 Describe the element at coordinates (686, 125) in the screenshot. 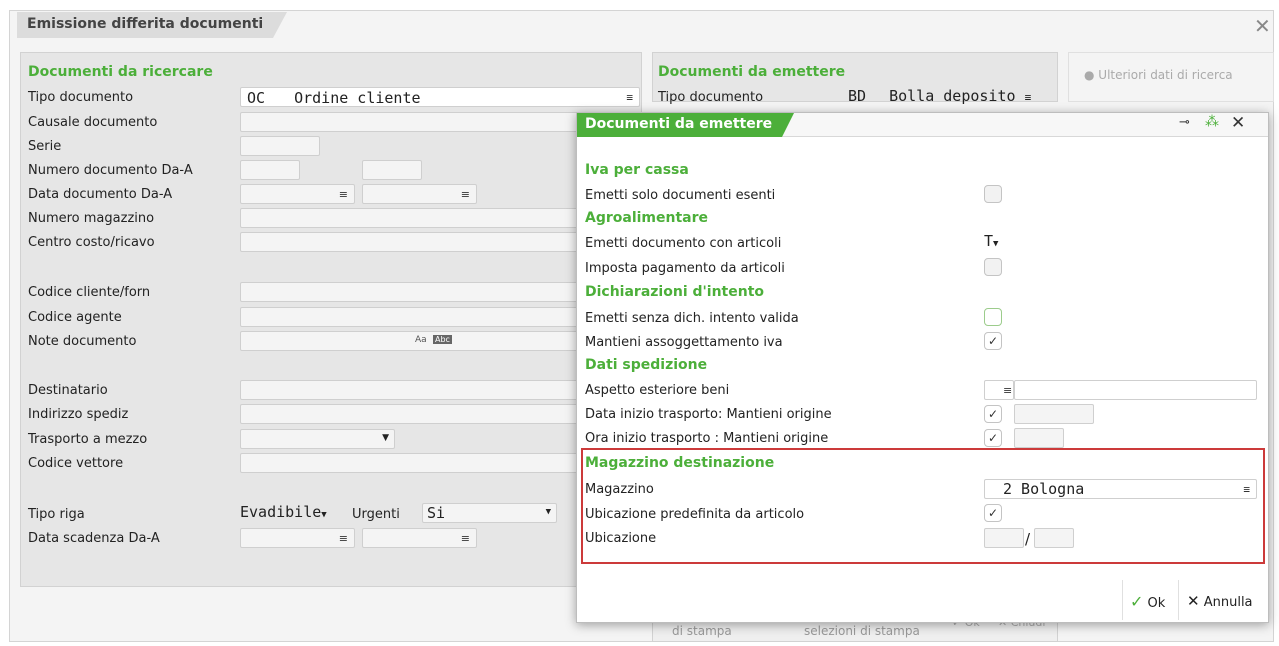

I see `dialog-title: Documenti da emettere` at that location.